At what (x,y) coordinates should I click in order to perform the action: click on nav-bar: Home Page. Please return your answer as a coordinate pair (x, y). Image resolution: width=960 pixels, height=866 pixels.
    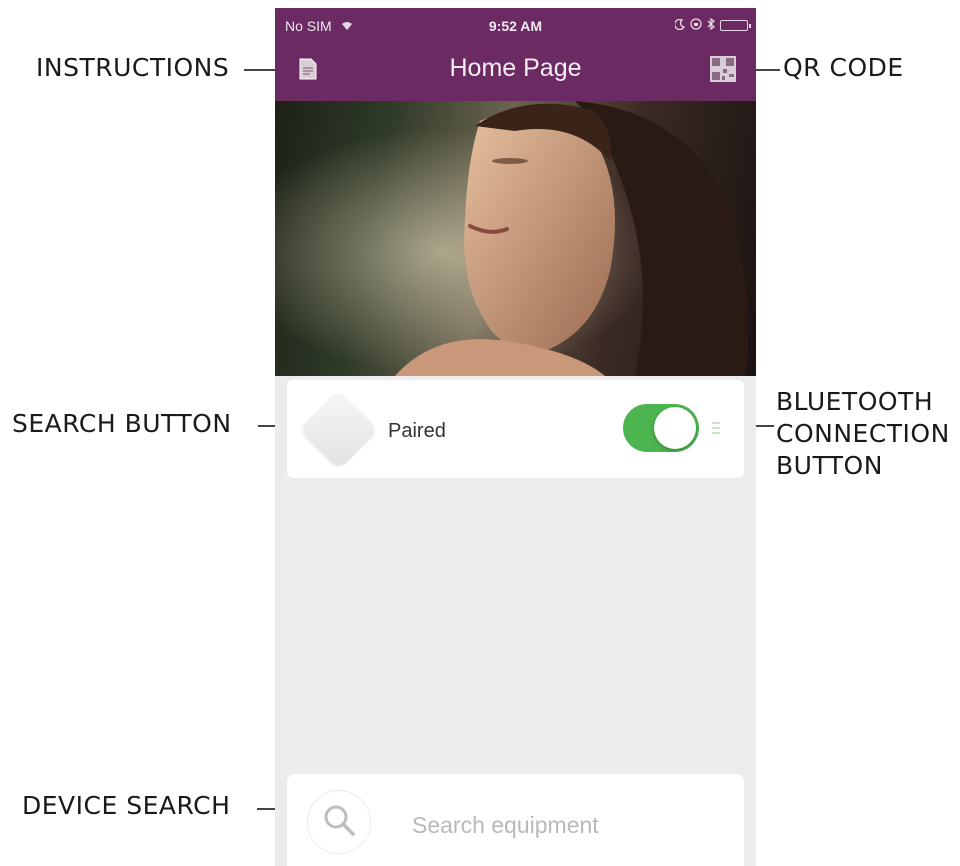
    Looking at the image, I should click on (515, 71).